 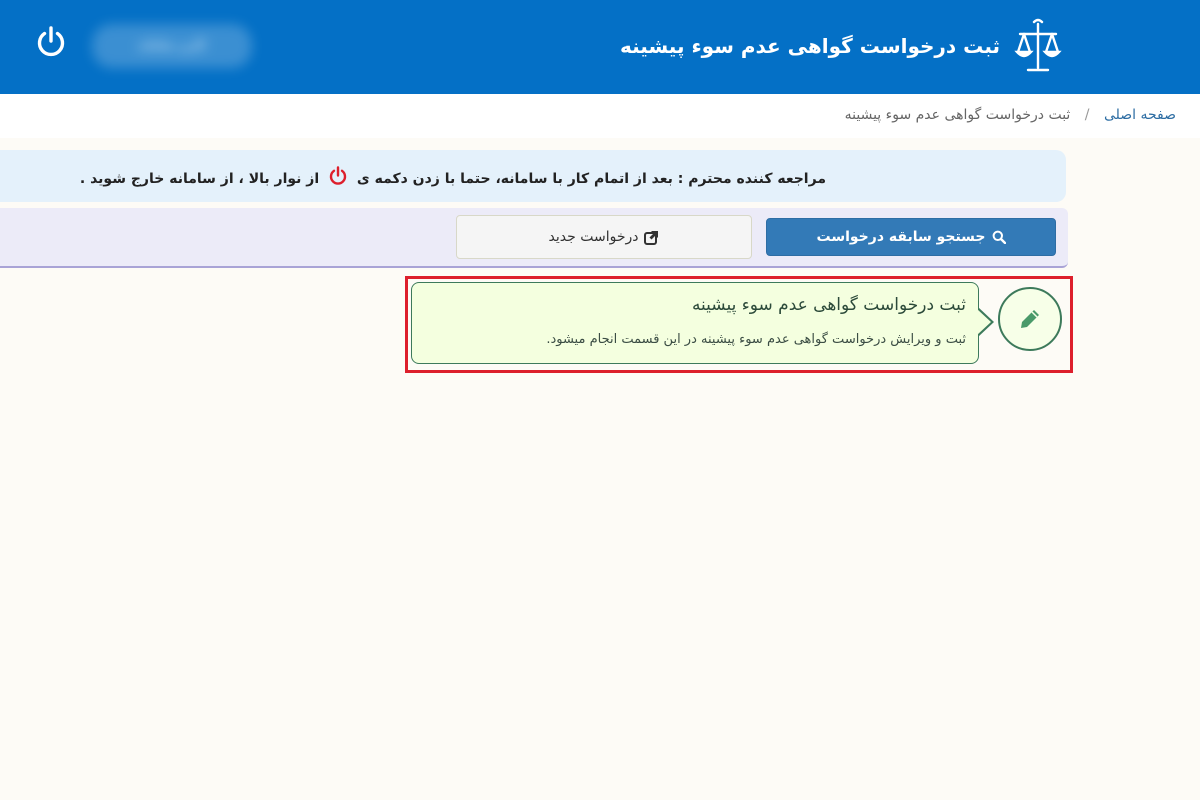 What do you see at coordinates (172, 46) in the screenshot?
I see `user-name-badge: کاربر سامانه` at bounding box center [172, 46].